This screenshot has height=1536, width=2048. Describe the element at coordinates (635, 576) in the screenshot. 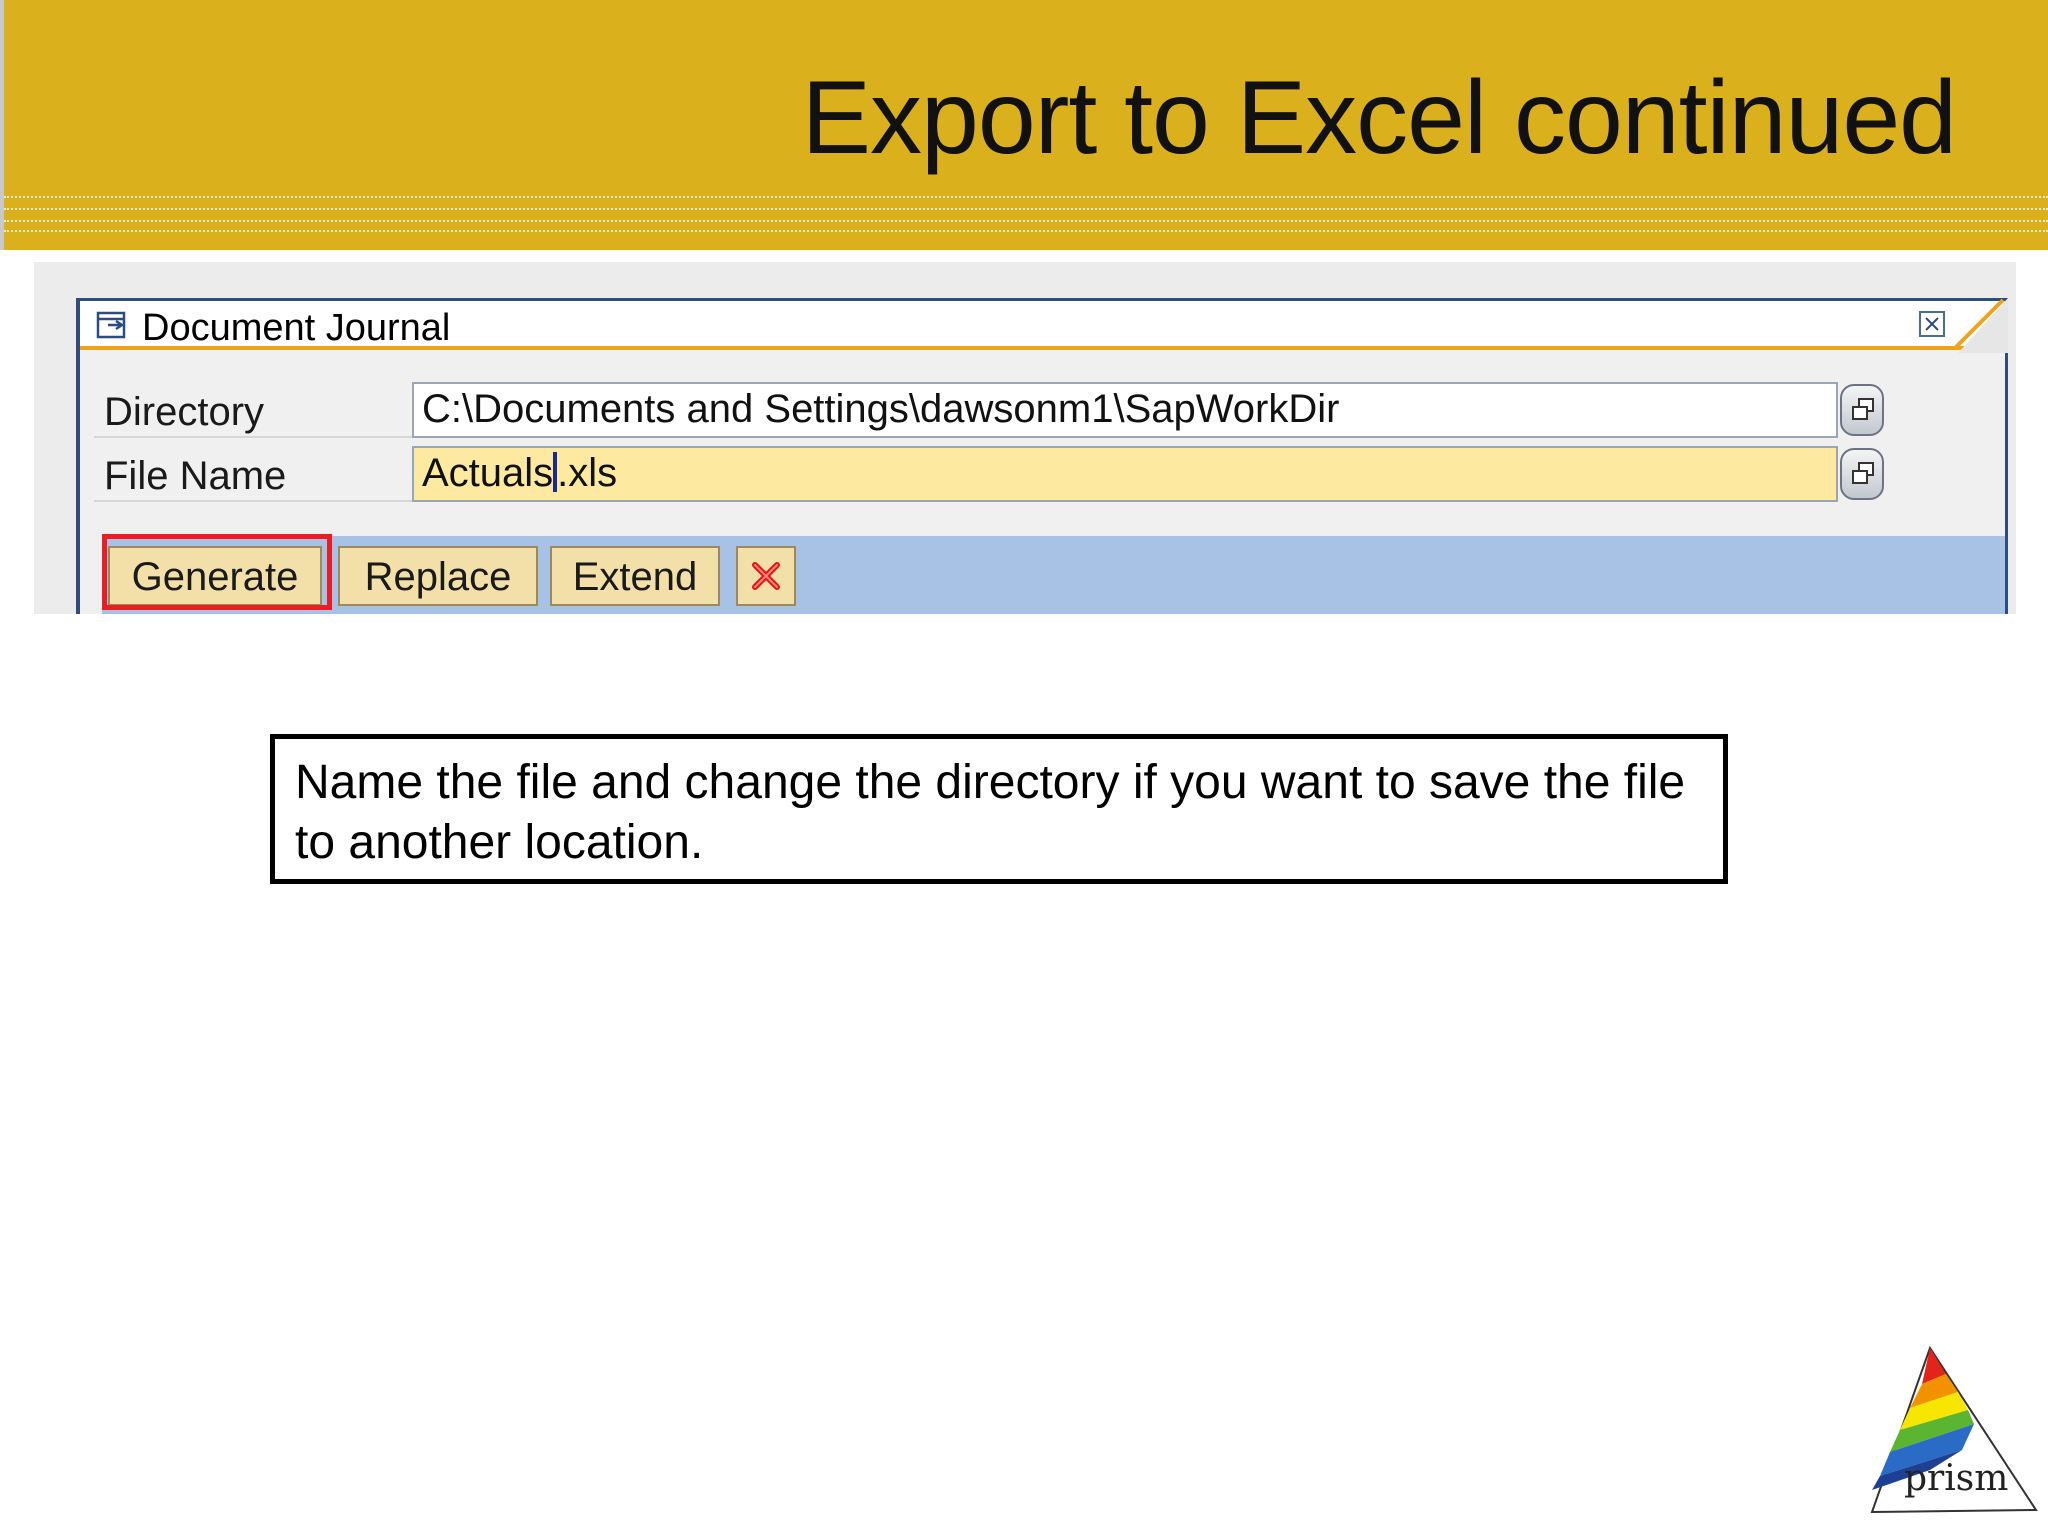

I see `extend-button: Extend` at that location.